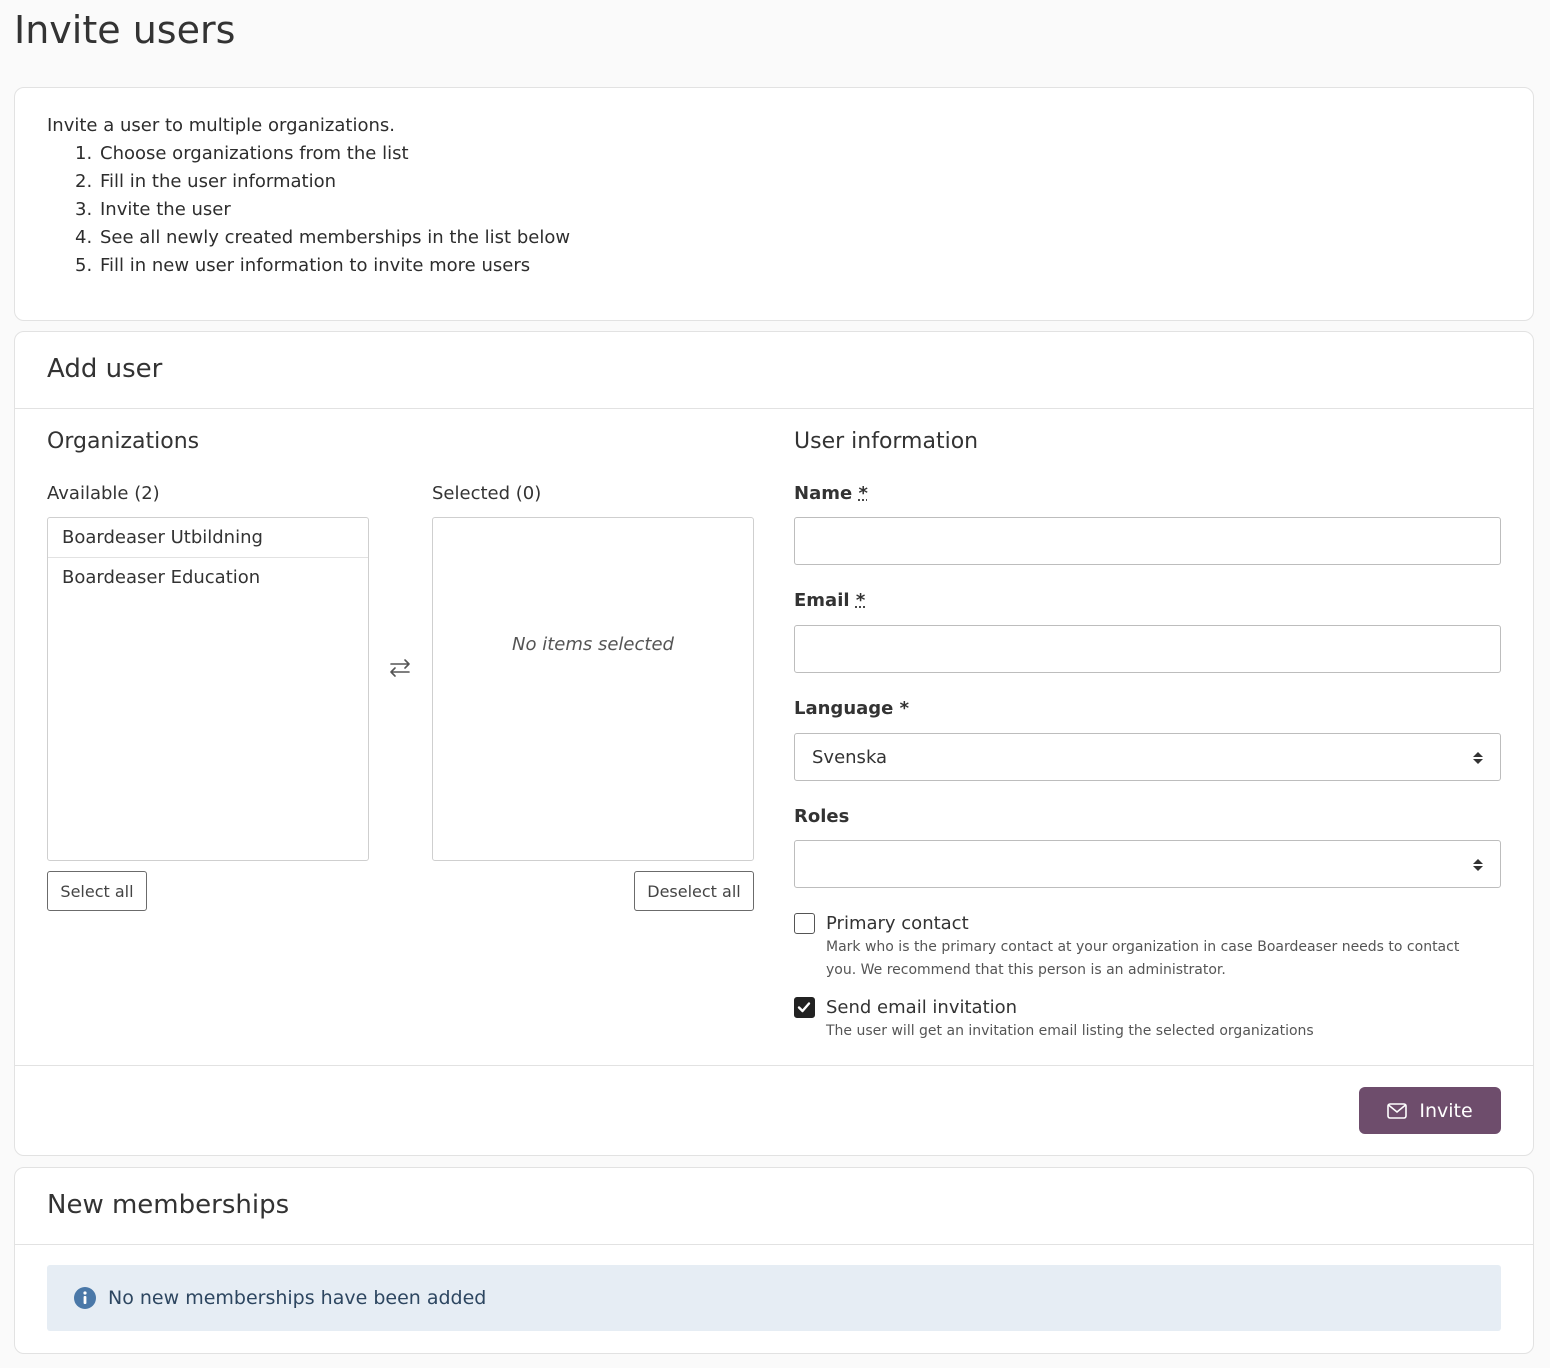 The image size is (1550, 1368). I want to click on send-email-checkbox, so click(804, 1007).